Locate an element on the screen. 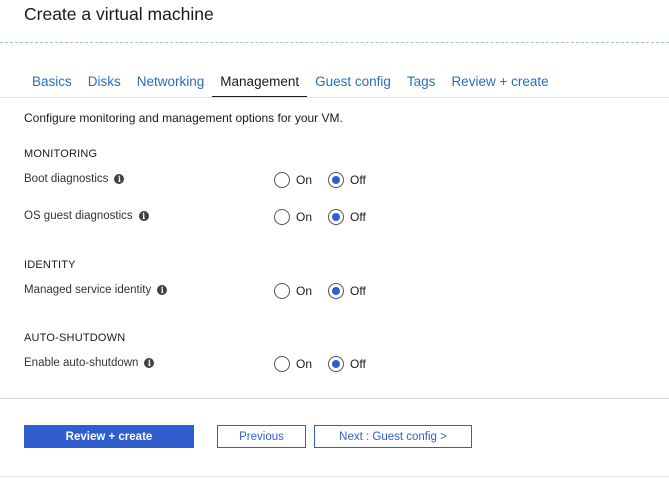  section-monitoring: MONITORING is located at coordinates (61, 154).